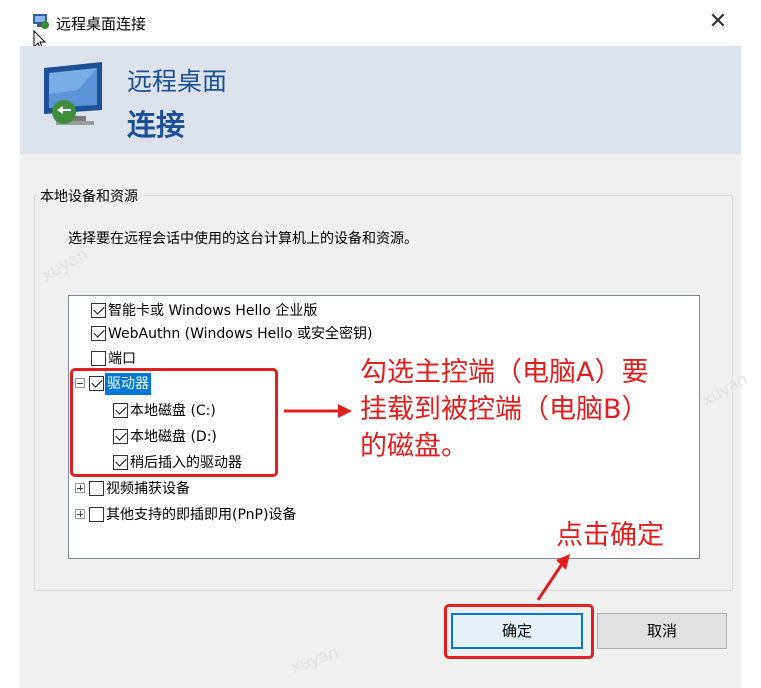 The height and width of the screenshot is (688, 761). What do you see at coordinates (201, 515) in the screenshot?
I see `tree-item-label: 其他支持的即插即用(PnP)设备` at bounding box center [201, 515].